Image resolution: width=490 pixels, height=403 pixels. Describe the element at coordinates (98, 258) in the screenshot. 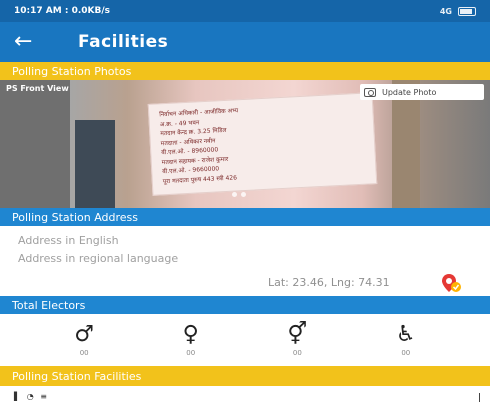

I see `address-regional-field: Address in regional language` at that location.